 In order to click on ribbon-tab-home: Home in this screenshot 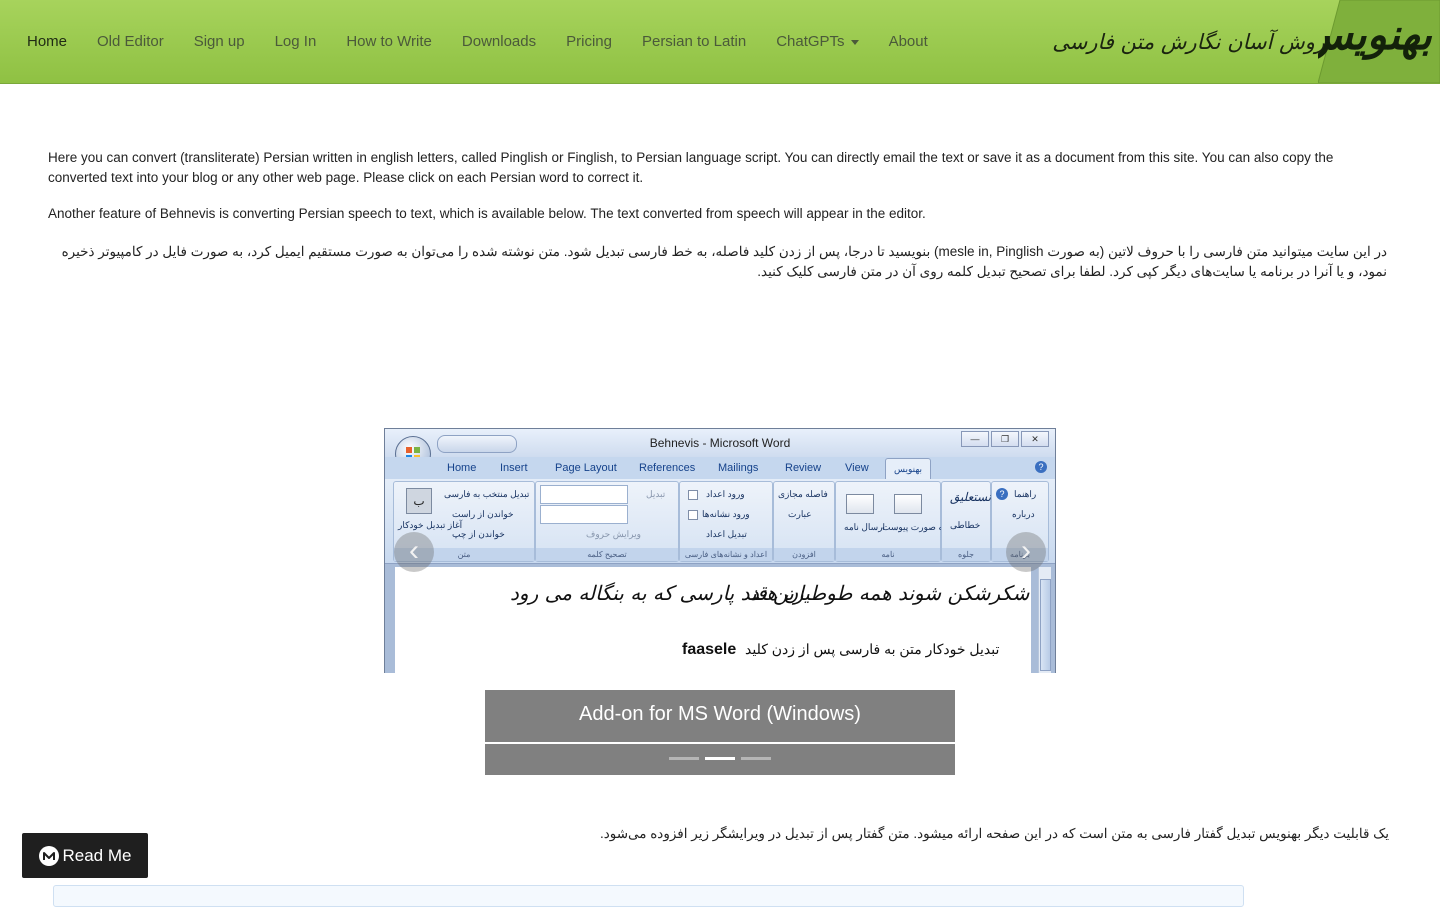, I will do `click(462, 468)`.